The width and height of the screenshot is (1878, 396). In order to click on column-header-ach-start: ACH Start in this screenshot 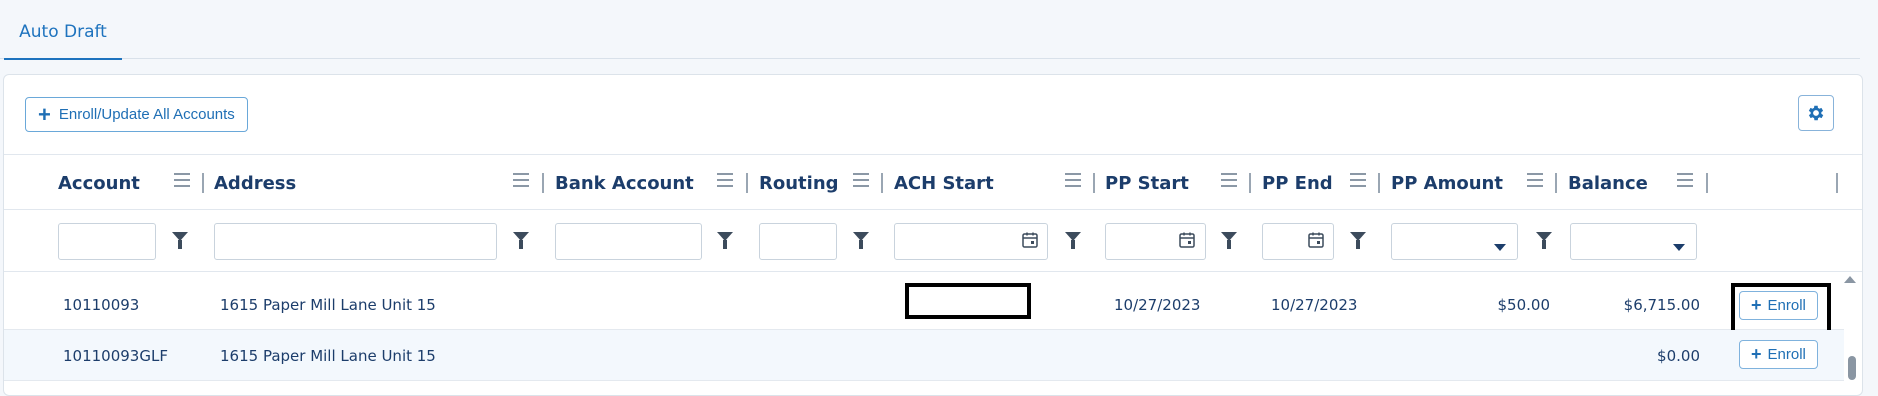, I will do `click(944, 183)`.